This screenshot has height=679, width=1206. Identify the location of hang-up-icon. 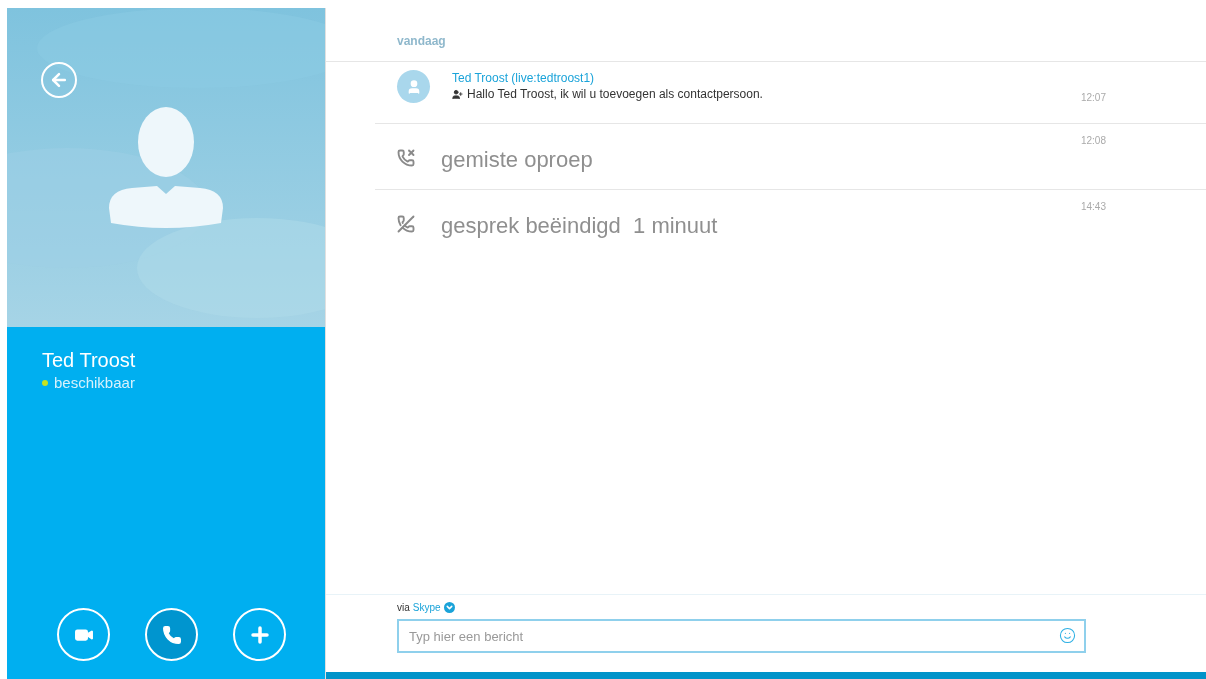
(406, 224).